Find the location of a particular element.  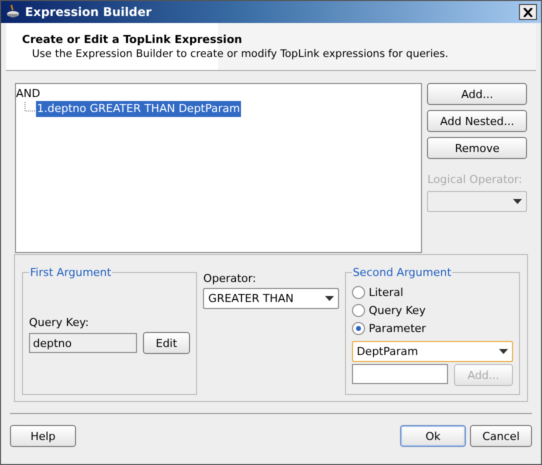

dialog-button: Cancel is located at coordinates (501, 436).